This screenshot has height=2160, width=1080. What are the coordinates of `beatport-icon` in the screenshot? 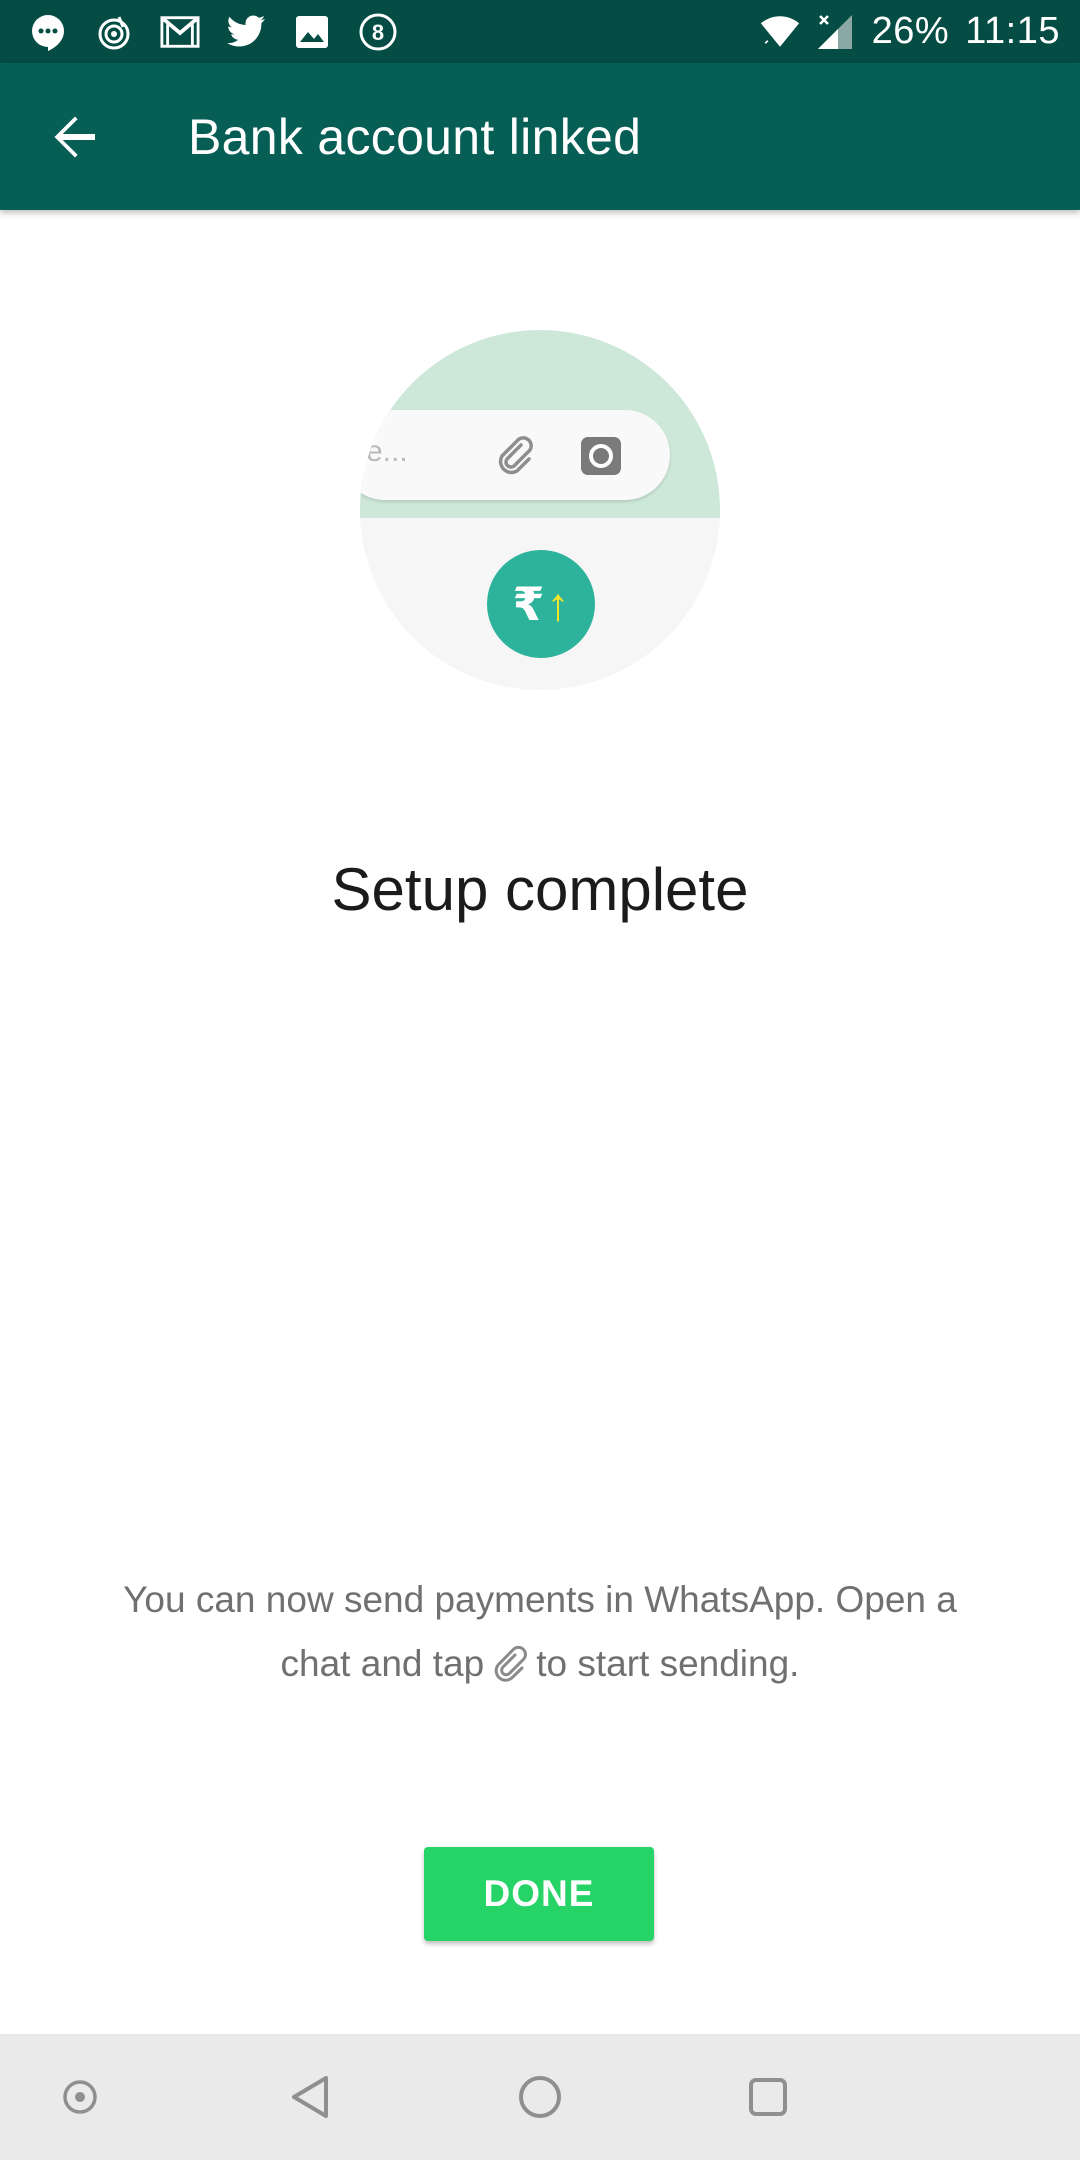 It's located at (114, 32).